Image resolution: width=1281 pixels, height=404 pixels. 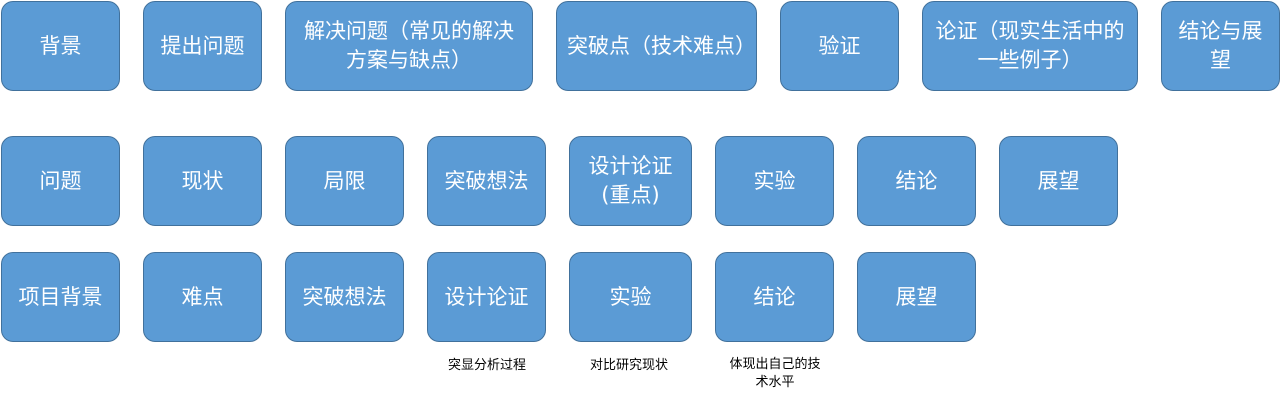 I want to click on row2-box-experiment: 实验, so click(x=774, y=181).